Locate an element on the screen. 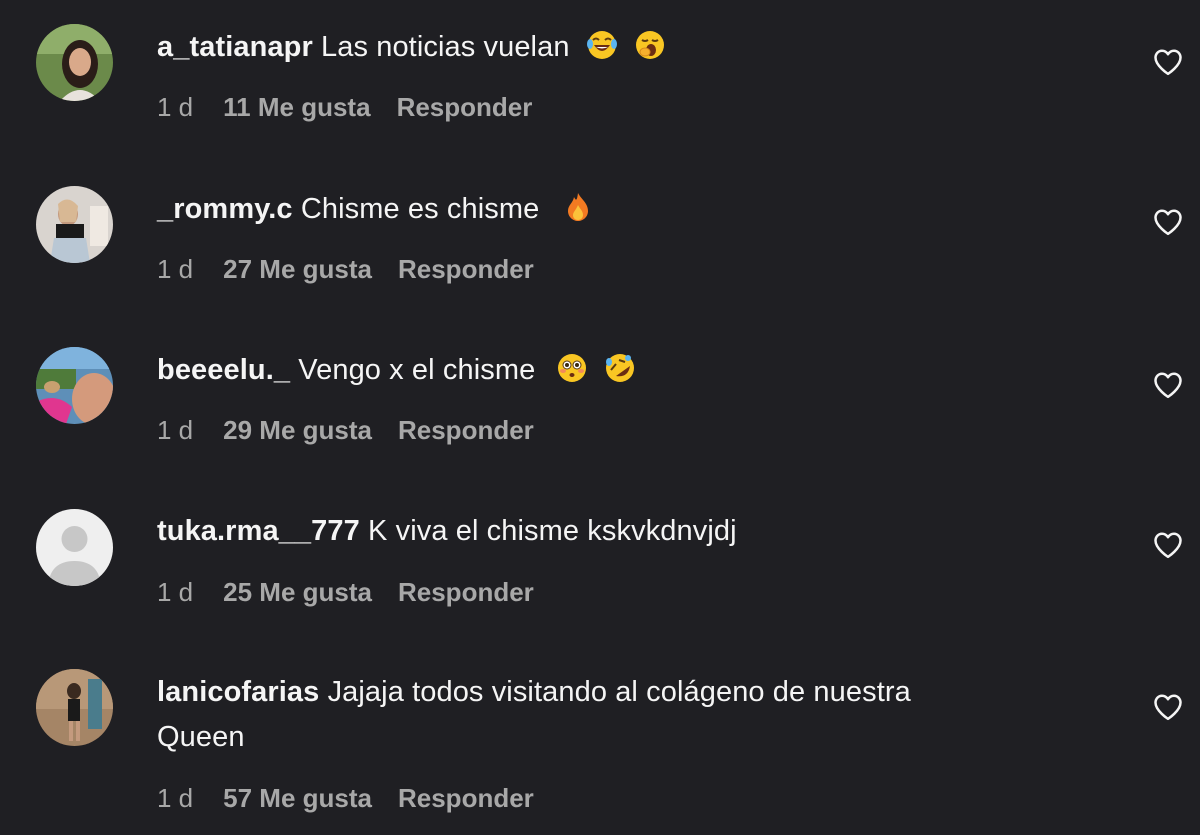  comment-meta: 1 d 29 Me gusta Responder is located at coordinates (358, 430).